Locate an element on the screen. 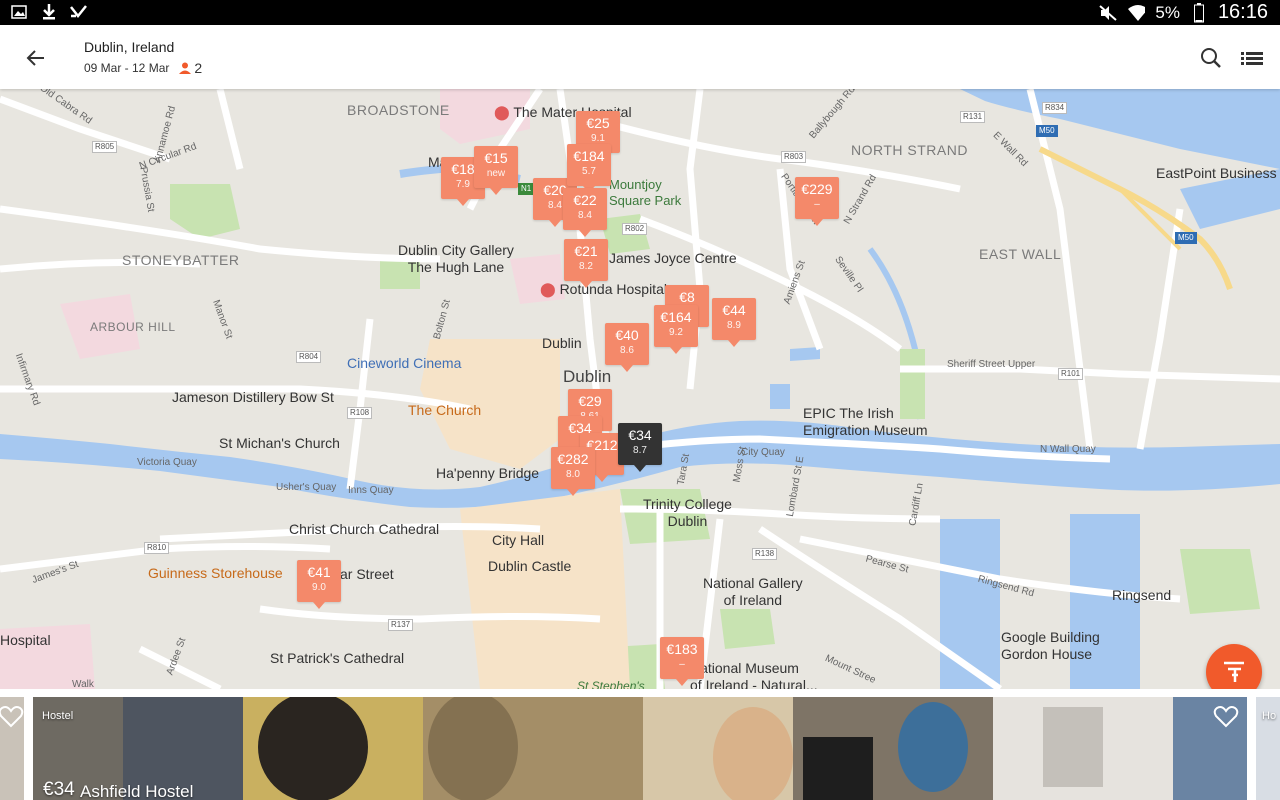 This screenshot has height=800, width=1280. price-pin: €41 9.0 is located at coordinates (319, 584).